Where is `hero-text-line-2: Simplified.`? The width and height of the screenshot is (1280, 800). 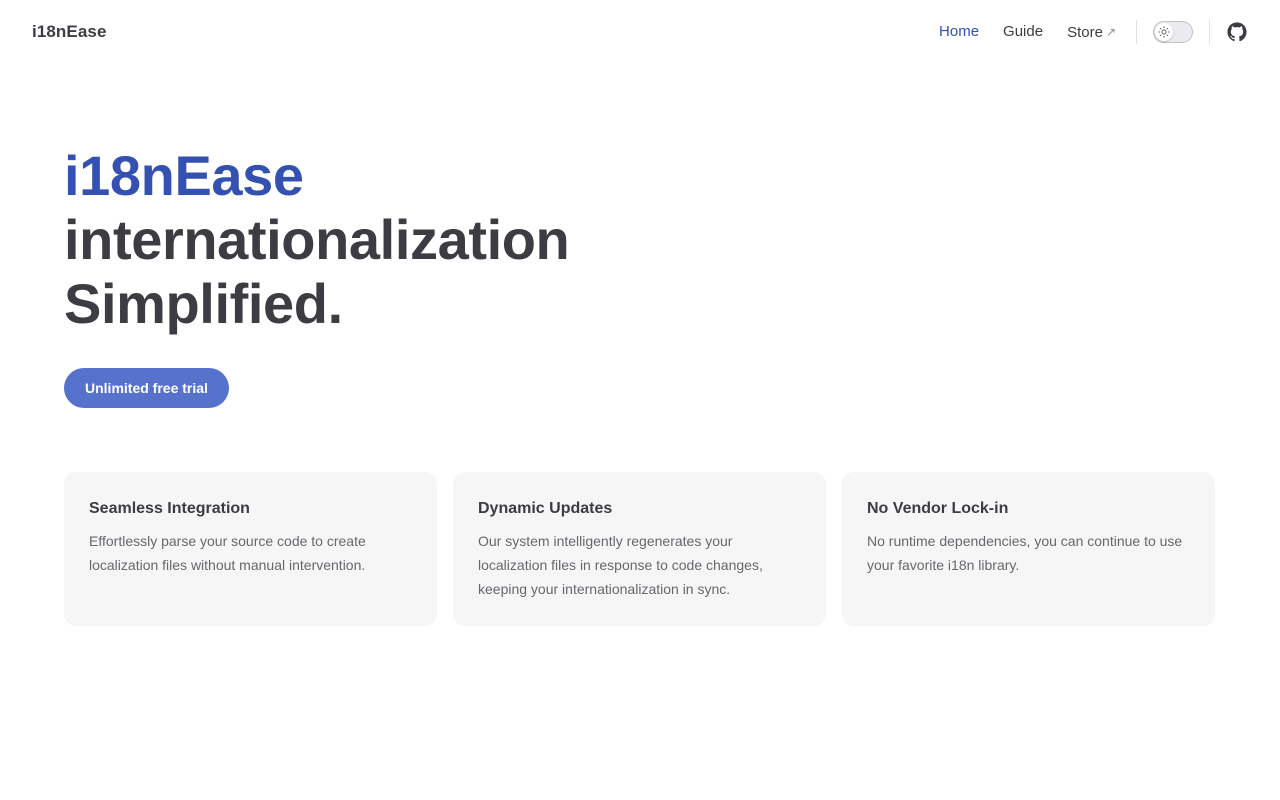 hero-text-line-2: Simplified. is located at coordinates (203, 303).